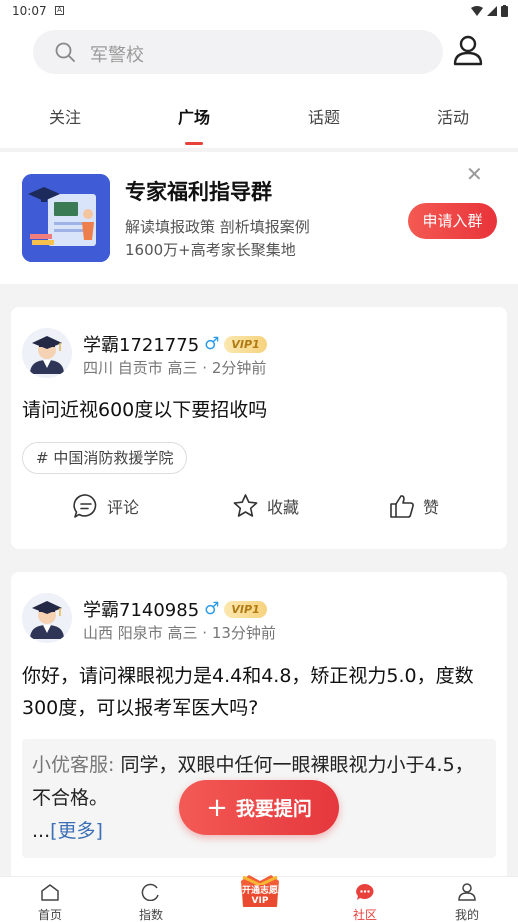 The height and width of the screenshot is (922, 518). I want to click on graduation-illustration-icon, so click(66, 218).